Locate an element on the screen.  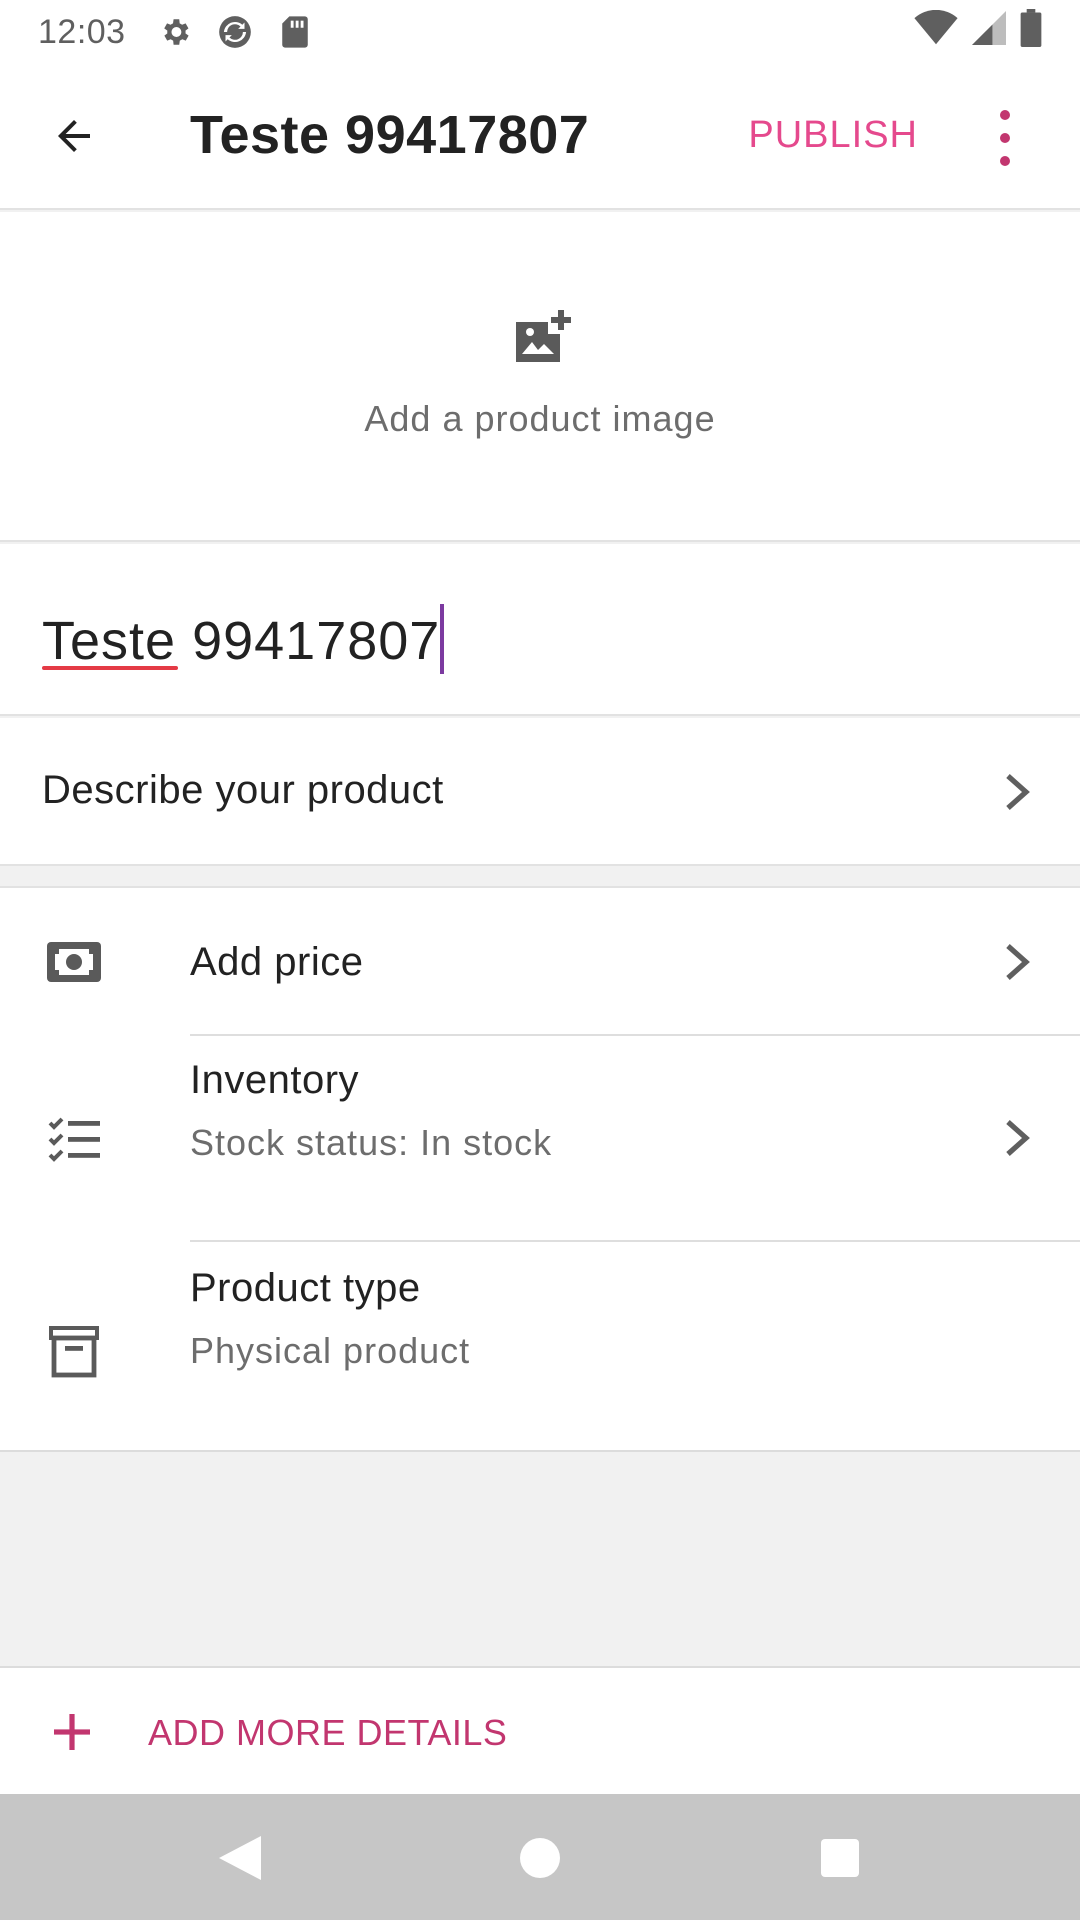
add-more-details-label: ADD MORE DETAILS is located at coordinates (328, 1732).